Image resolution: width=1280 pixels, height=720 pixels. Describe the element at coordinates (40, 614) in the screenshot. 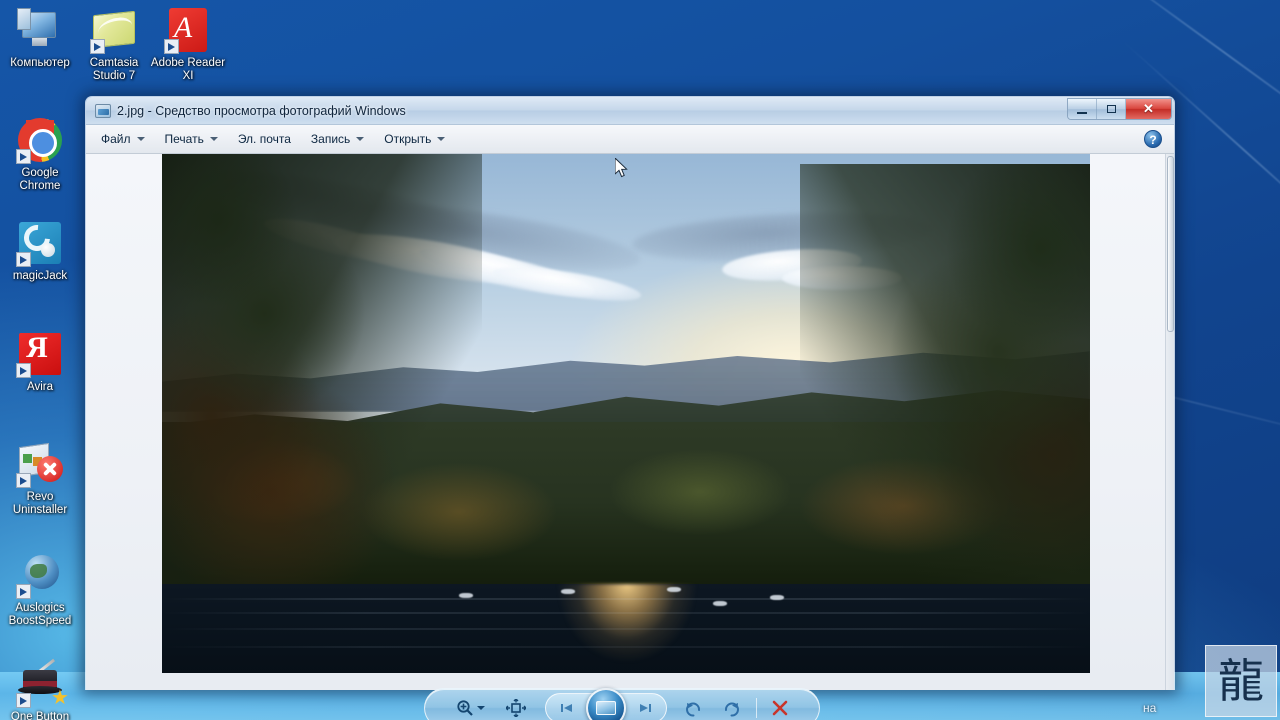

I see `desktop-icon-label: Auslogics BoostSpeed` at that location.